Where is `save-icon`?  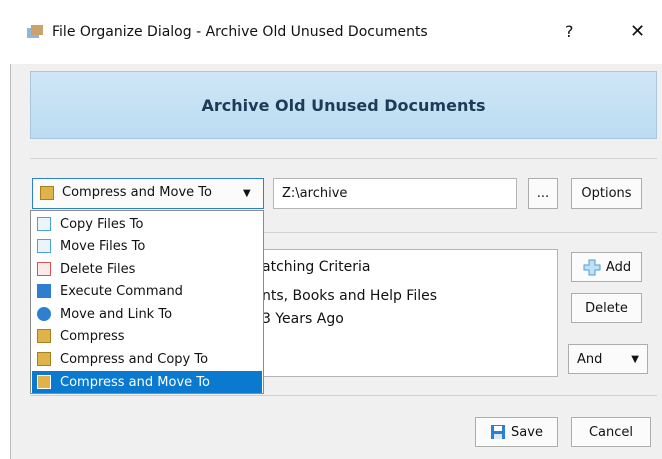
save-icon is located at coordinates (498, 432).